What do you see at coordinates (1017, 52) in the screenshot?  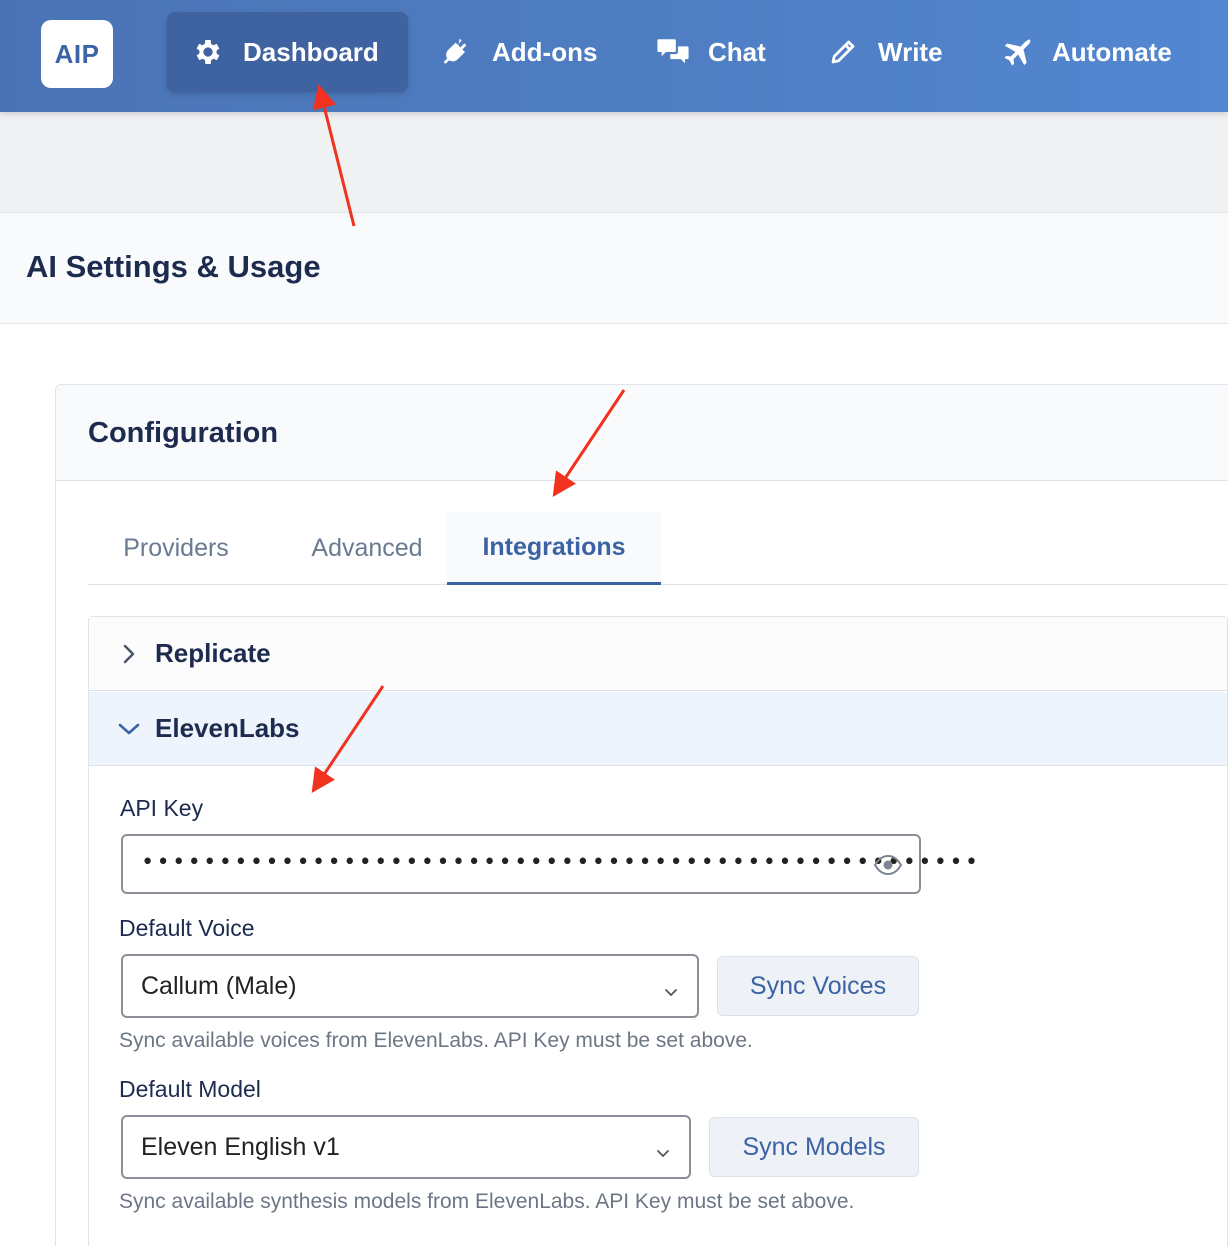 I see `plane-icon` at bounding box center [1017, 52].